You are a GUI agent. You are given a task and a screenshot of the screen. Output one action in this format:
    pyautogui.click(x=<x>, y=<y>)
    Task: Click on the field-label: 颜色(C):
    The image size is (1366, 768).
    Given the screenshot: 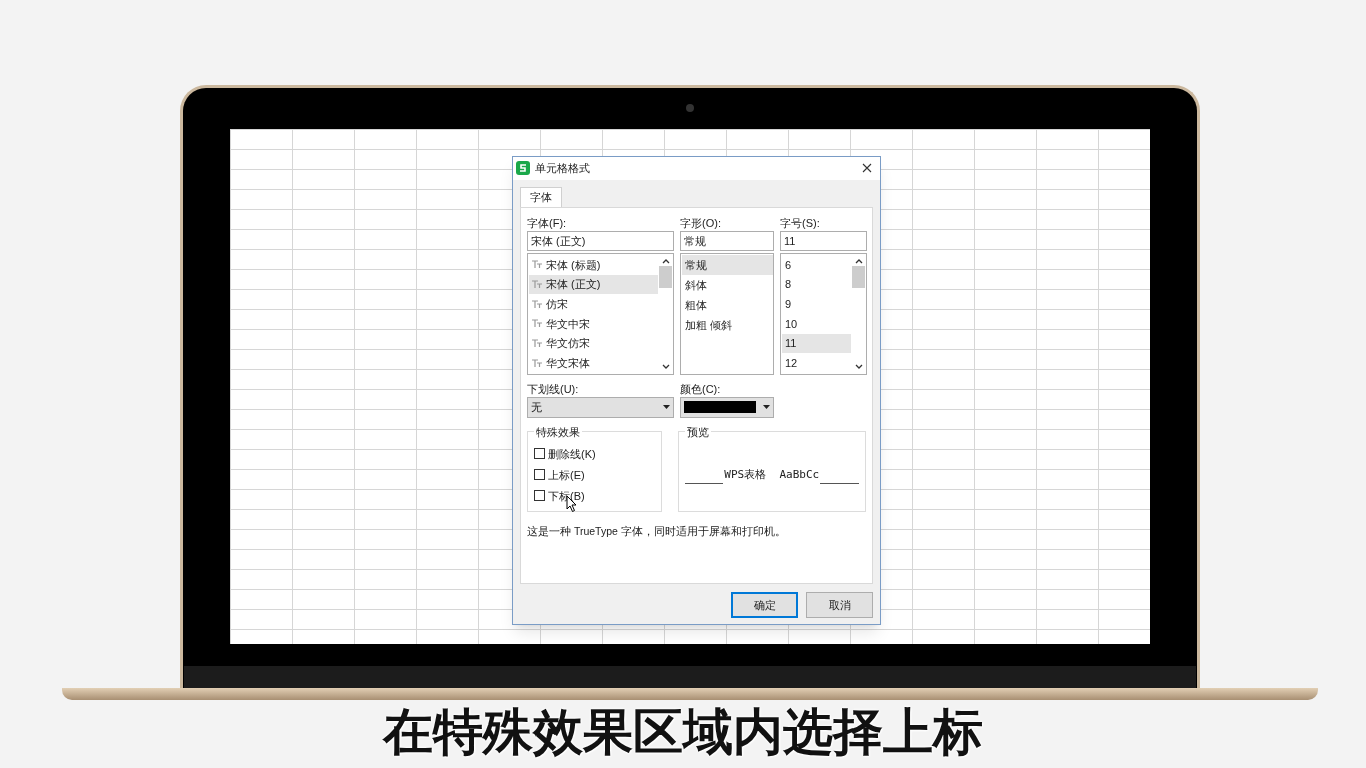 What is the action you would take?
    pyautogui.click(x=701, y=389)
    